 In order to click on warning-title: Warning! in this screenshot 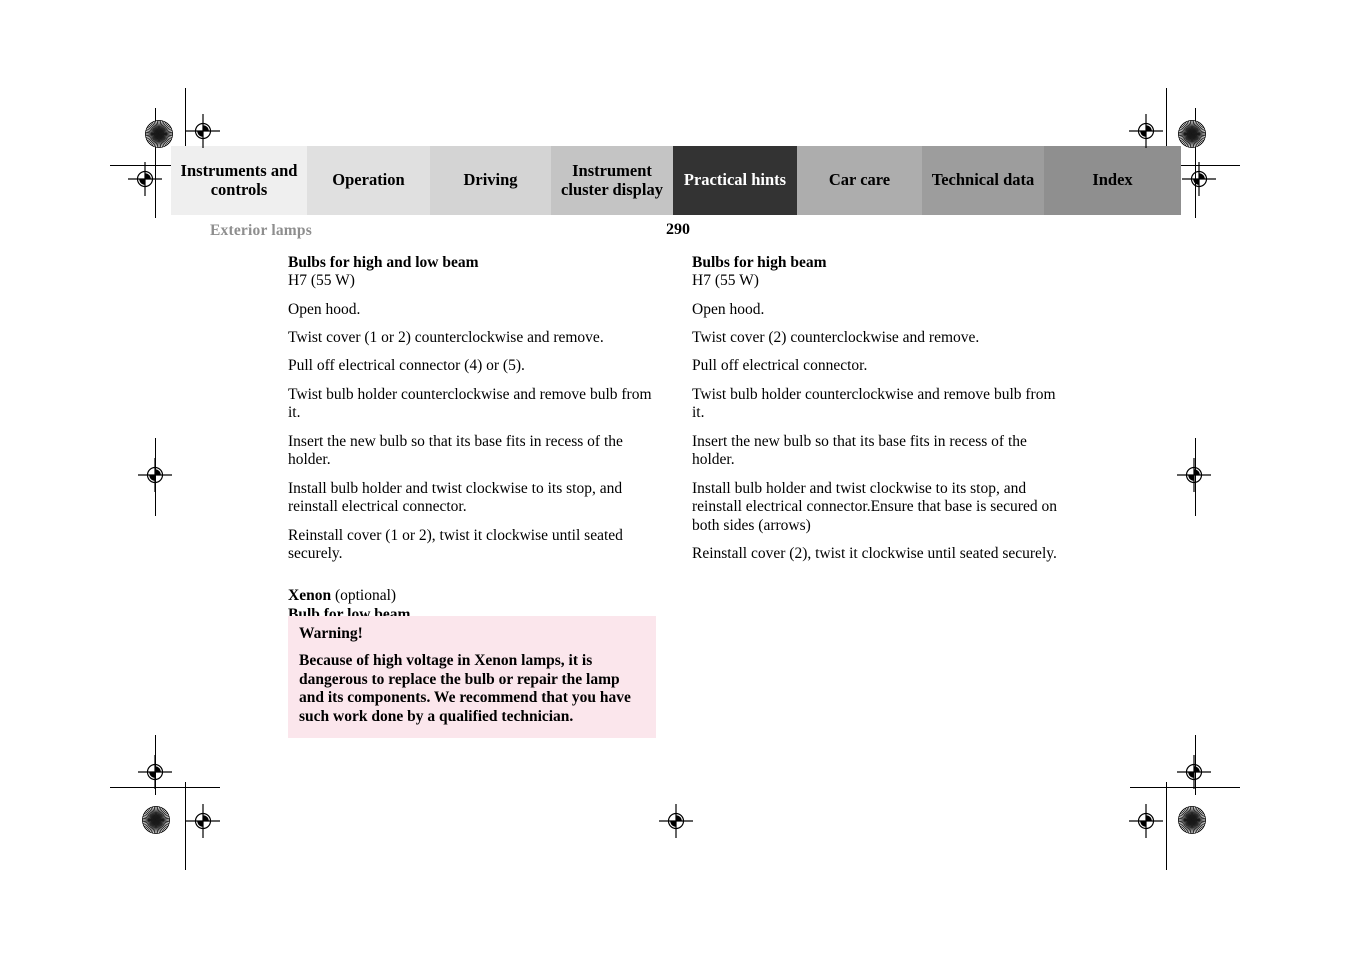, I will do `click(331, 633)`.